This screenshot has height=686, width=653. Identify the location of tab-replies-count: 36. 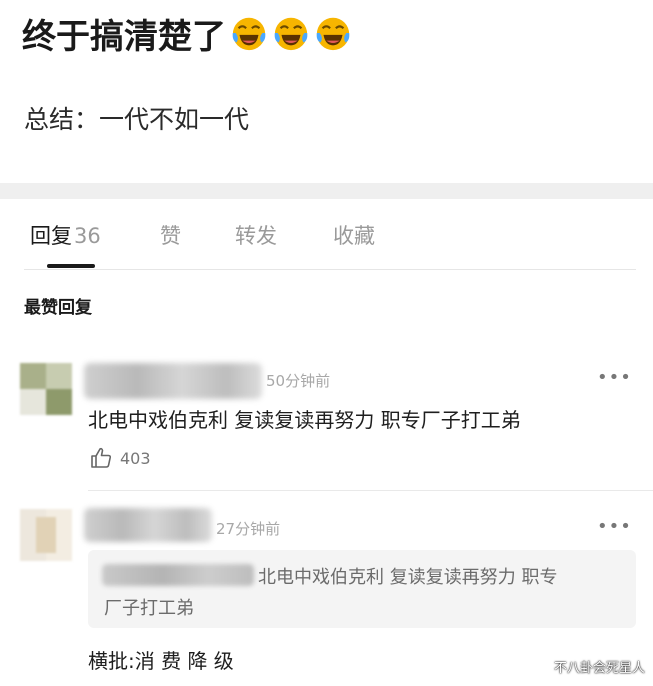
(87, 236).